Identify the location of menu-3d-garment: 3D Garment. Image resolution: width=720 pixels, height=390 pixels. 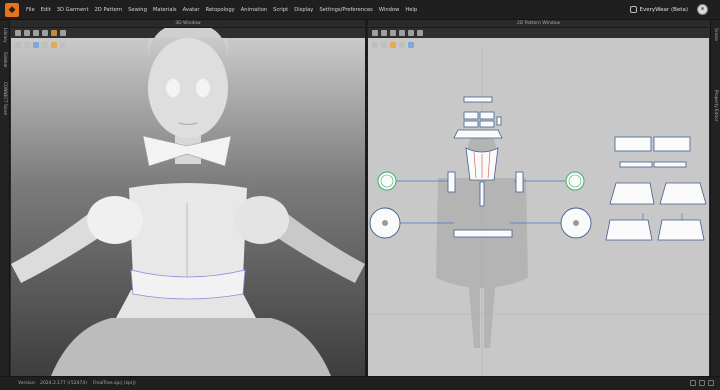
(73, 10).